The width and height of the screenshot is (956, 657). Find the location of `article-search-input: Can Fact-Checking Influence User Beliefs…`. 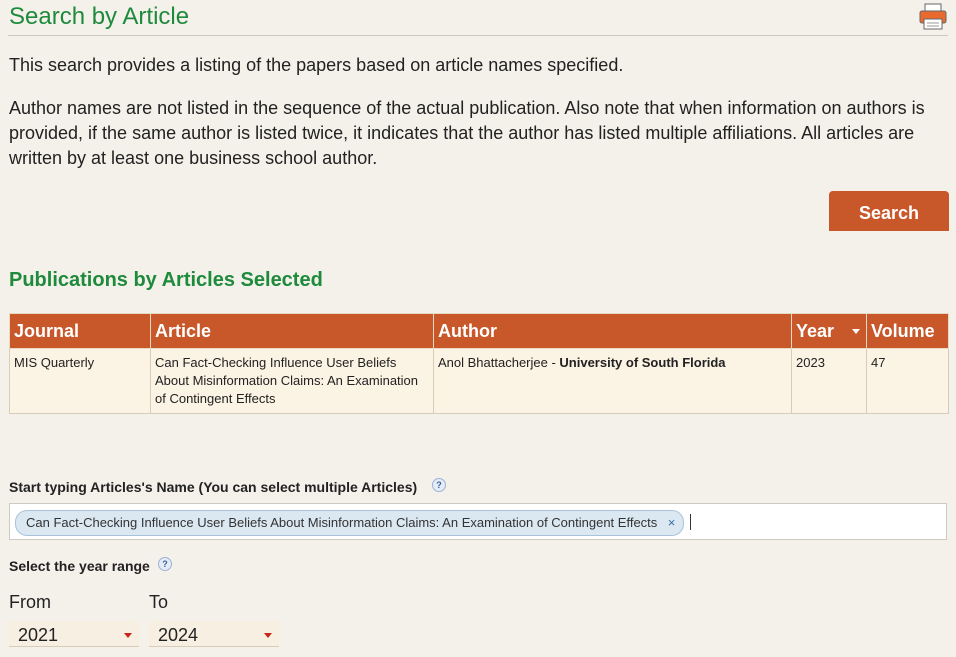

article-search-input: Can Fact-Checking Influence User Beliefs… is located at coordinates (478, 521).